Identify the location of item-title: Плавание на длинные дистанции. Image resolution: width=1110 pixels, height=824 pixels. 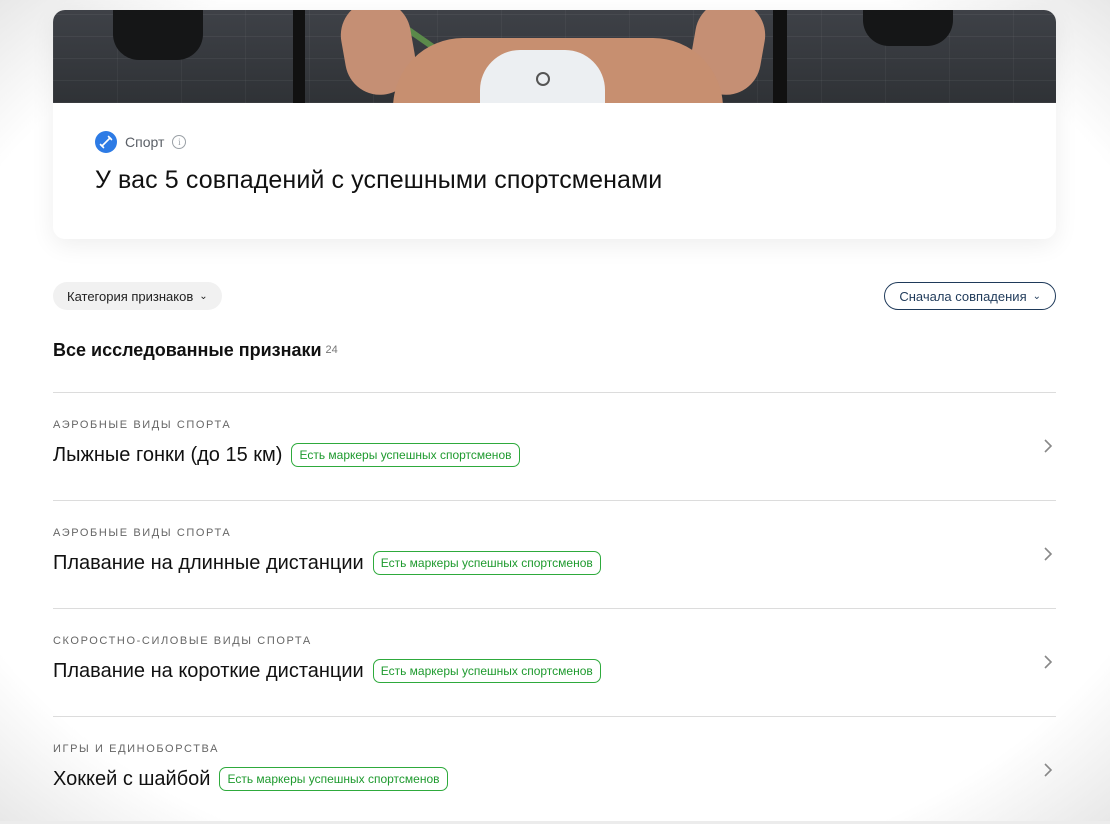
(208, 562).